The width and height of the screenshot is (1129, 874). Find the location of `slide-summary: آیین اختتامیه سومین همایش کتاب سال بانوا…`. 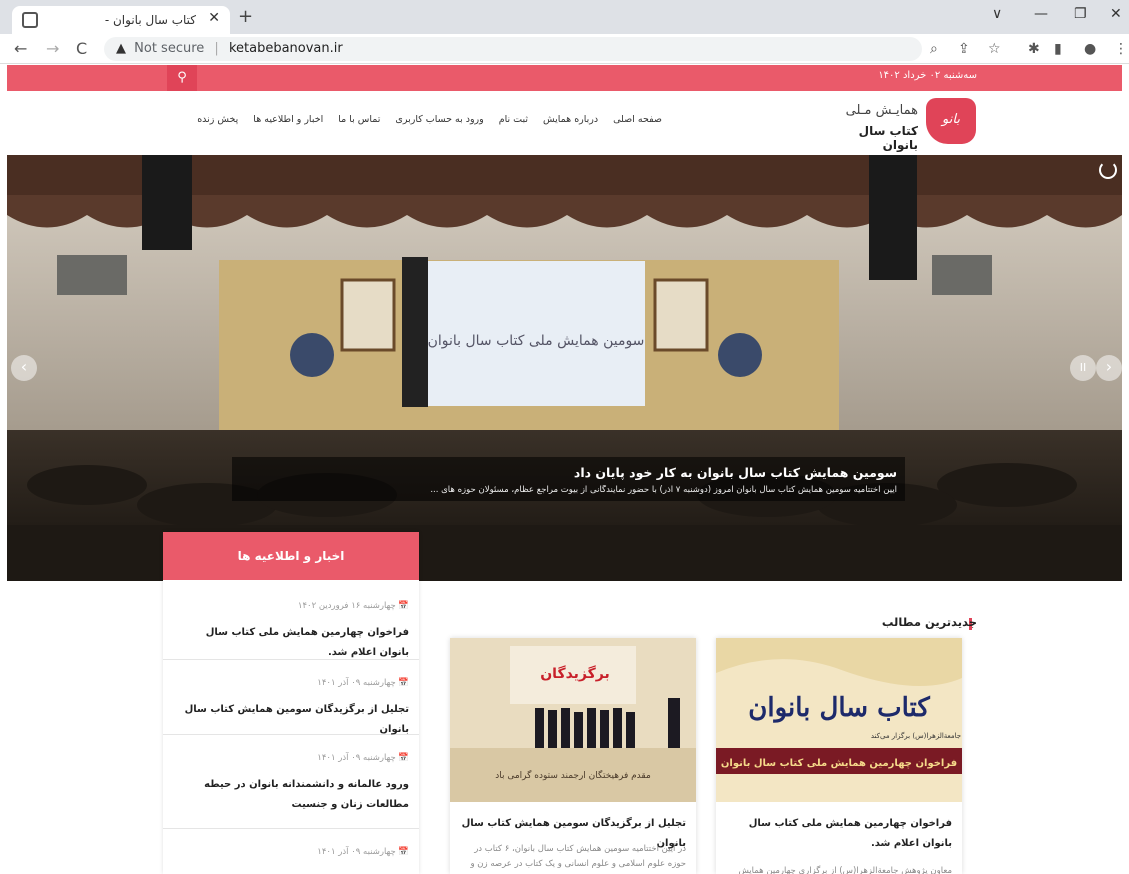

slide-summary: آیین اختتامیه سومین همایش کتاب سال بانوا… is located at coordinates (663, 490).